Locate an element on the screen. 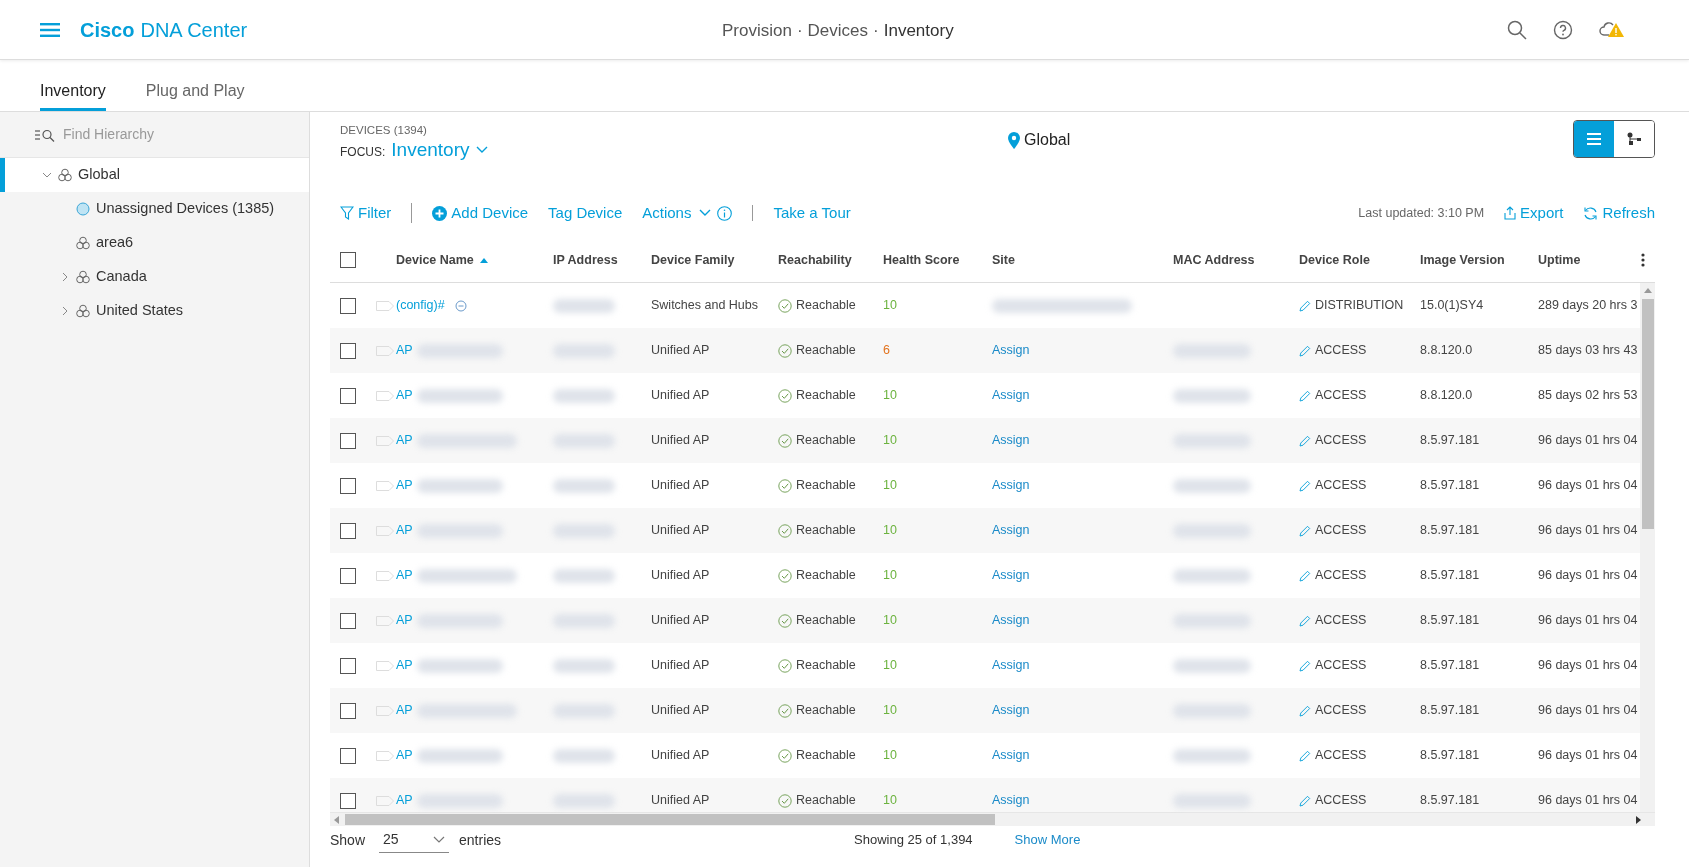 The image size is (1689, 867). pagination-status: Showing 25 of 1,394 is located at coordinates (913, 840).